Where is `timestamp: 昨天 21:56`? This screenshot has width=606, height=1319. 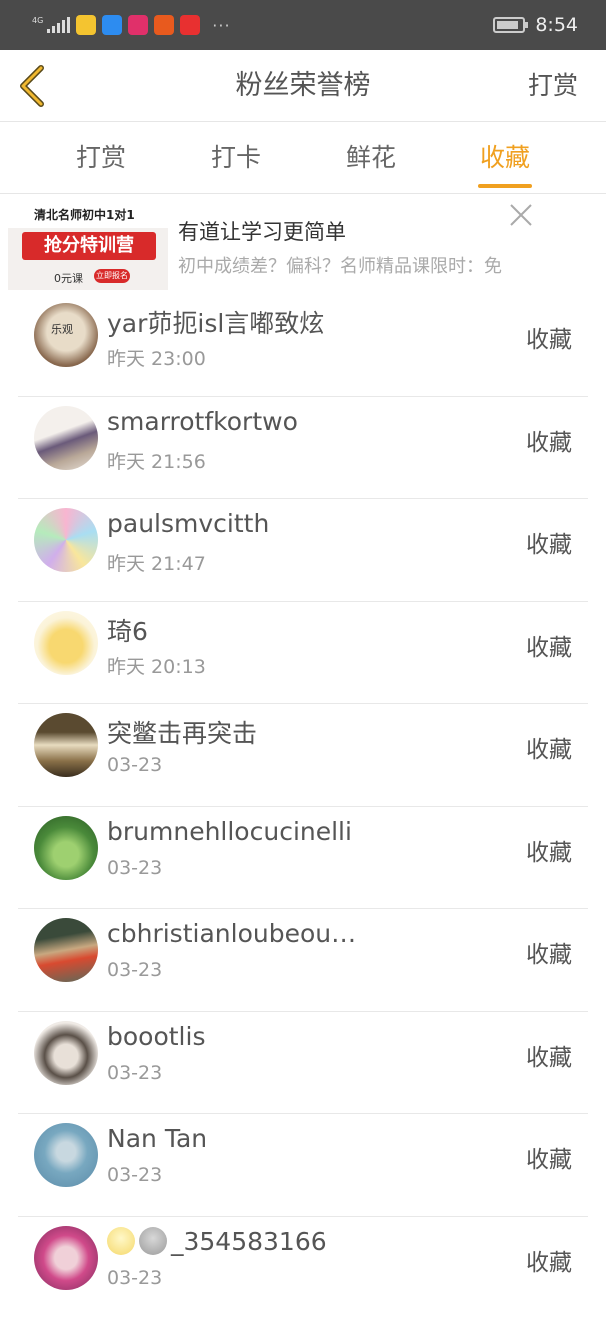 timestamp: 昨天 21:56 is located at coordinates (156, 460).